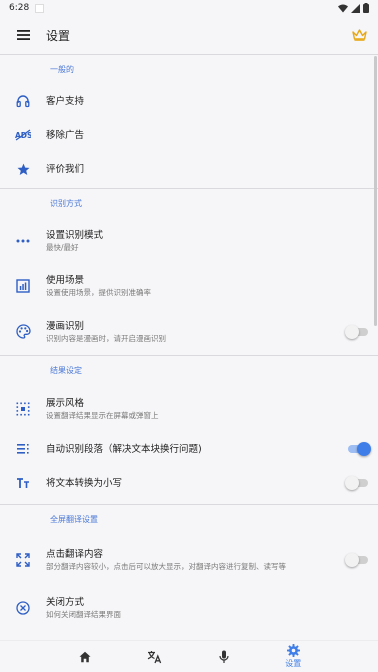 This screenshot has height=672, width=378. Describe the element at coordinates (293, 663) in the screenshot. I see `nav-settings-label: 设置` at that location.